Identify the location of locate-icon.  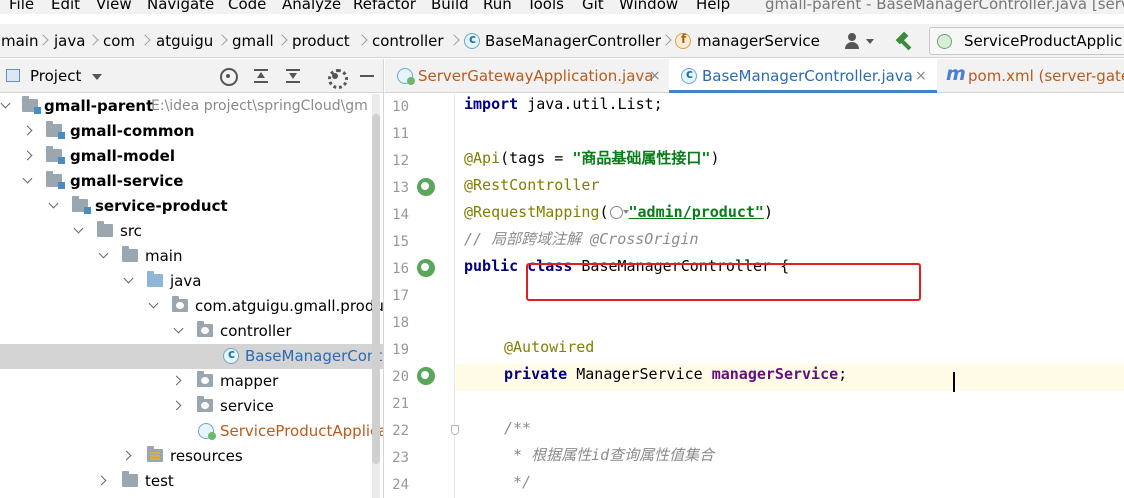
(228, 76).